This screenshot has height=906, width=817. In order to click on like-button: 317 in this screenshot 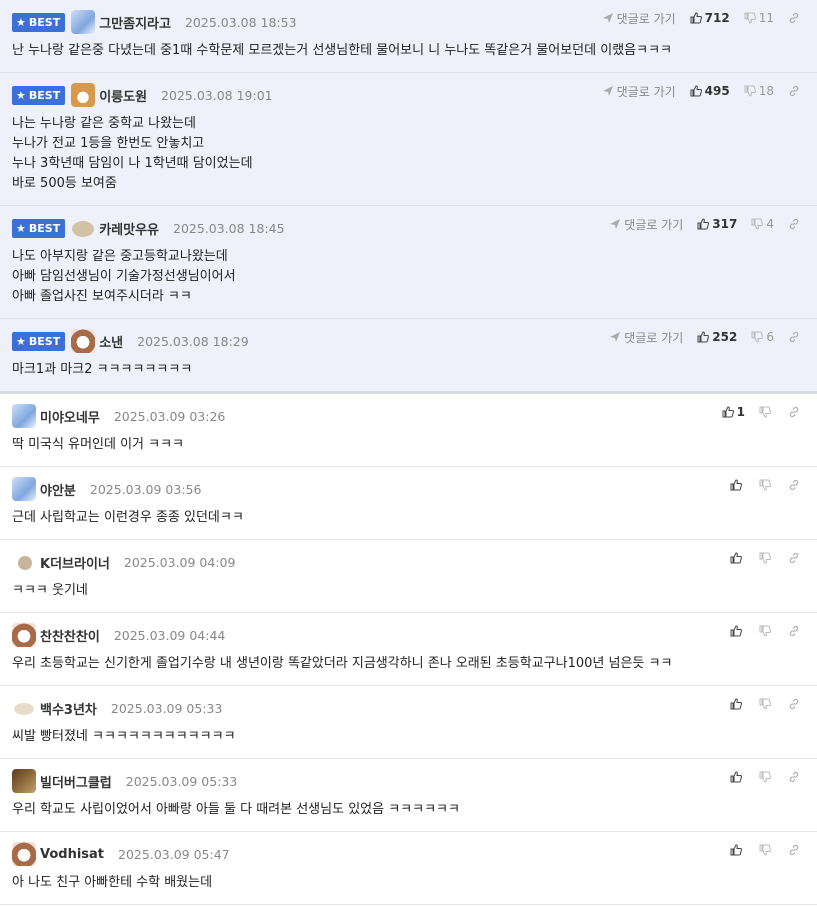, I will do `click(717, 224)`.